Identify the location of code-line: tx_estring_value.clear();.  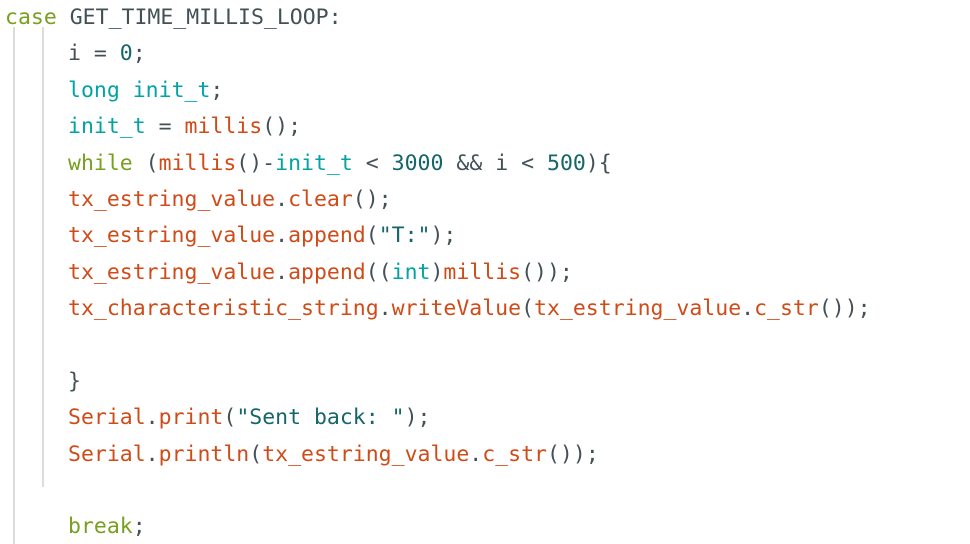
(485, 200).